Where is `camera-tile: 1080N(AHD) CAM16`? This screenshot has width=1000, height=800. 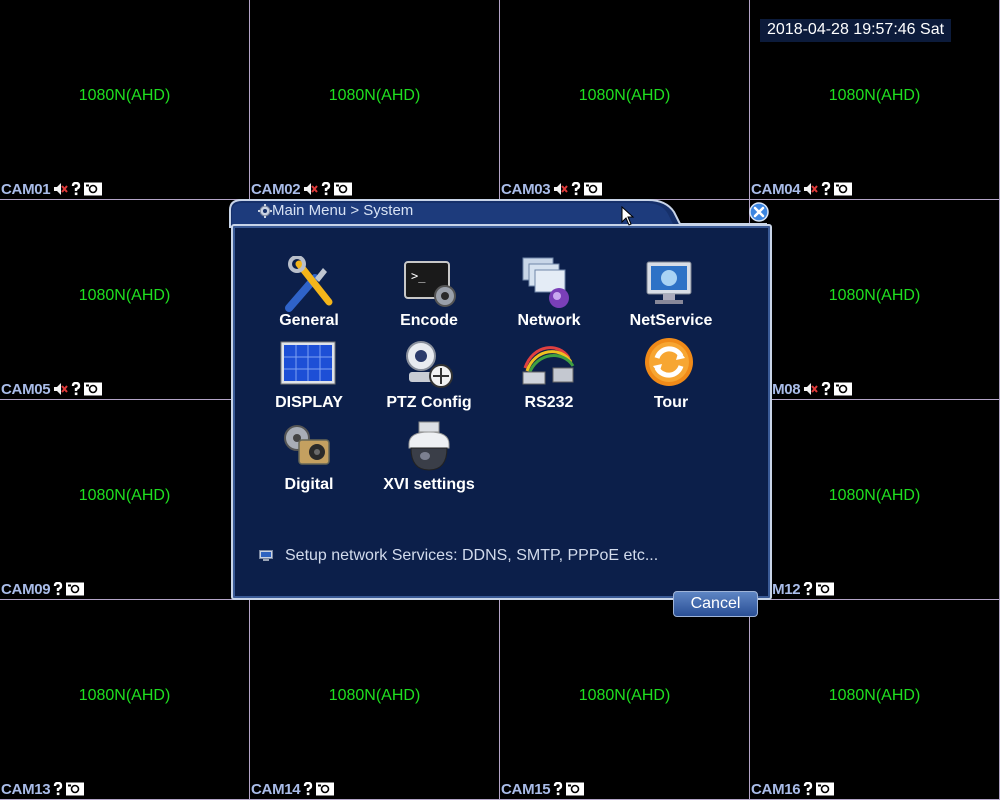
camera-tile: 1080N(AHD) CAM16 is located at coordinates (875, 700).